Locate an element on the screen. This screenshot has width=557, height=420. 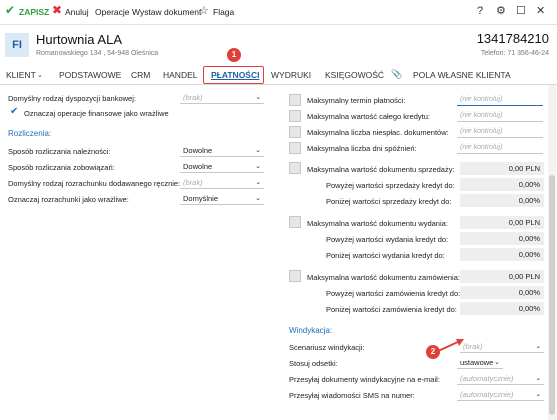
issue-document-button: Wystaw dokument is located at coordinates (166, 12).